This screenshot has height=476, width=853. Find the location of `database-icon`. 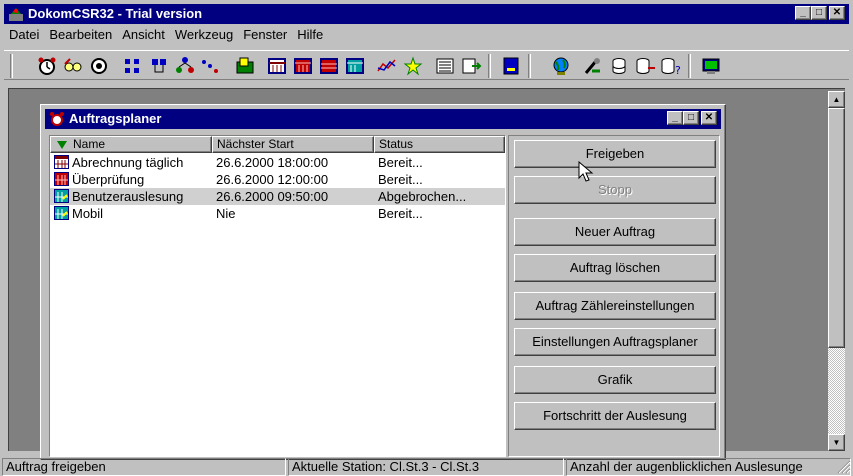

database-icon is located at coordinates (619, 66).